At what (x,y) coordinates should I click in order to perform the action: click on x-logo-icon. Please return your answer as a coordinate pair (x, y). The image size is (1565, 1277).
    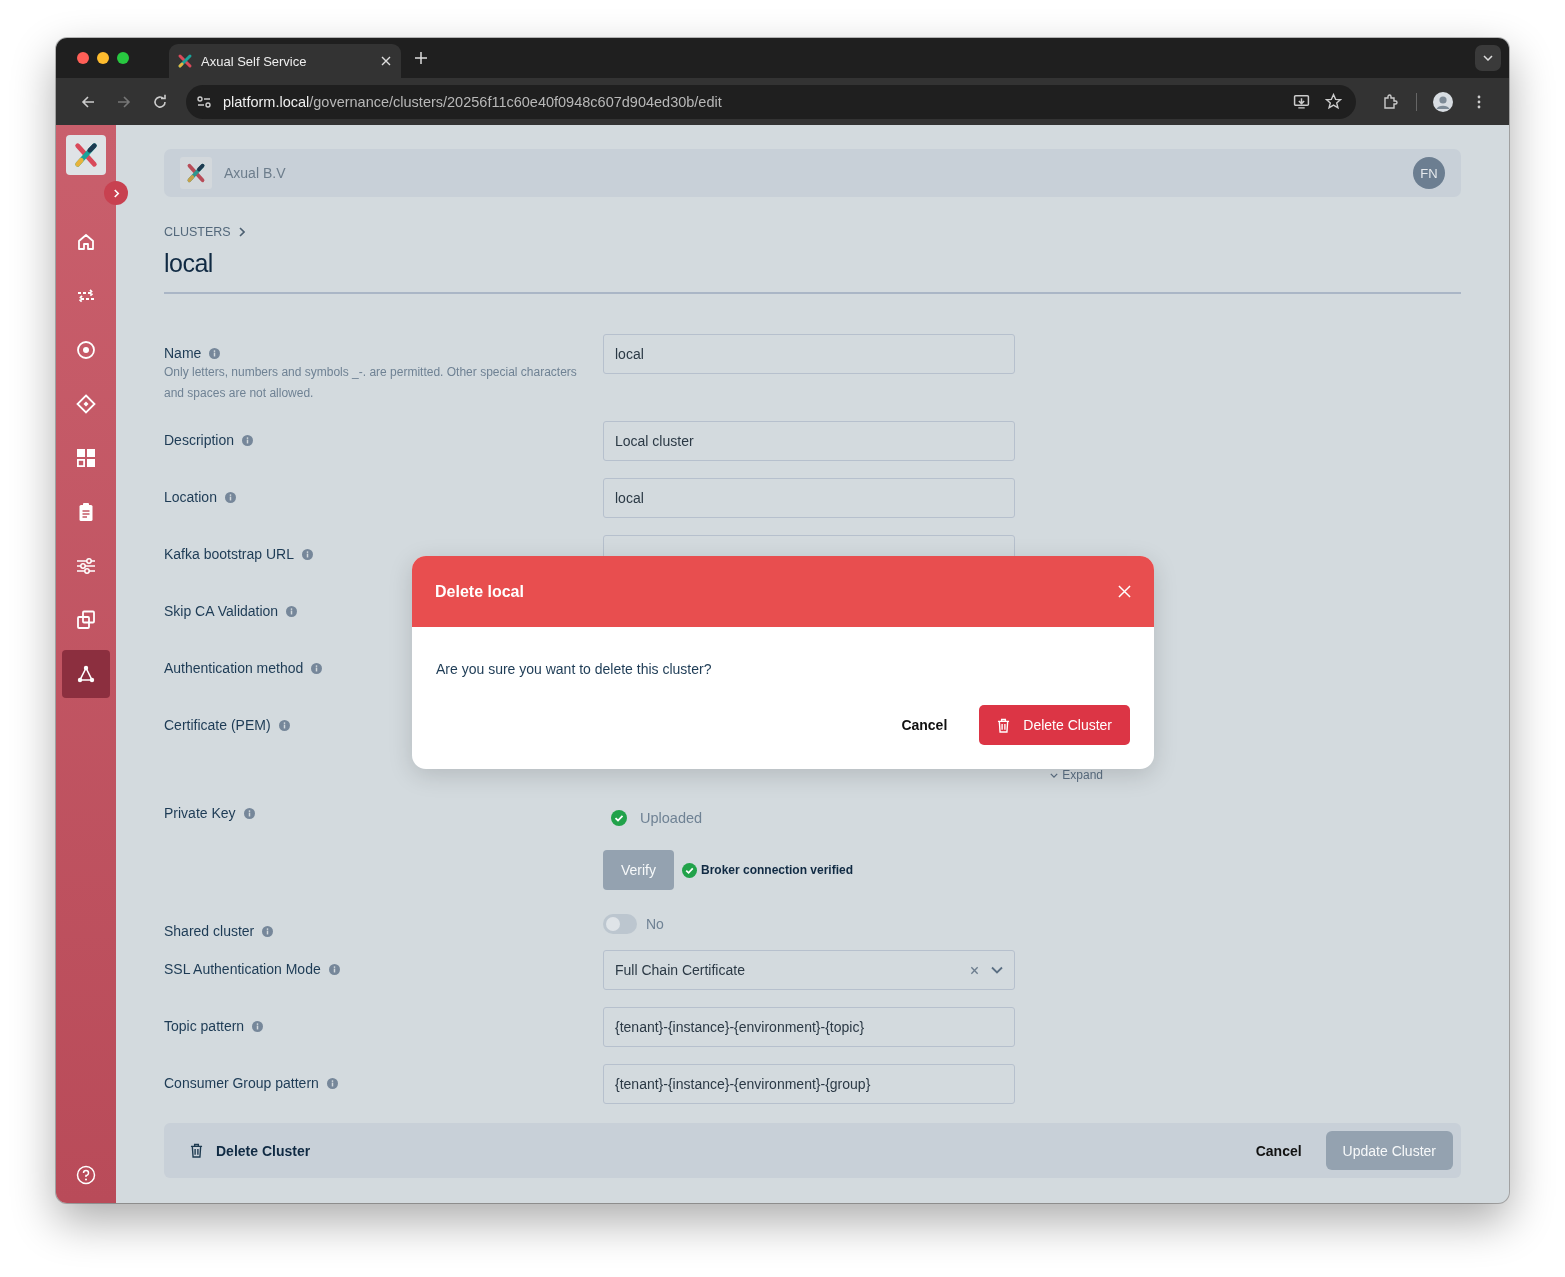
    Looking at the image, I should click on (185, 61).